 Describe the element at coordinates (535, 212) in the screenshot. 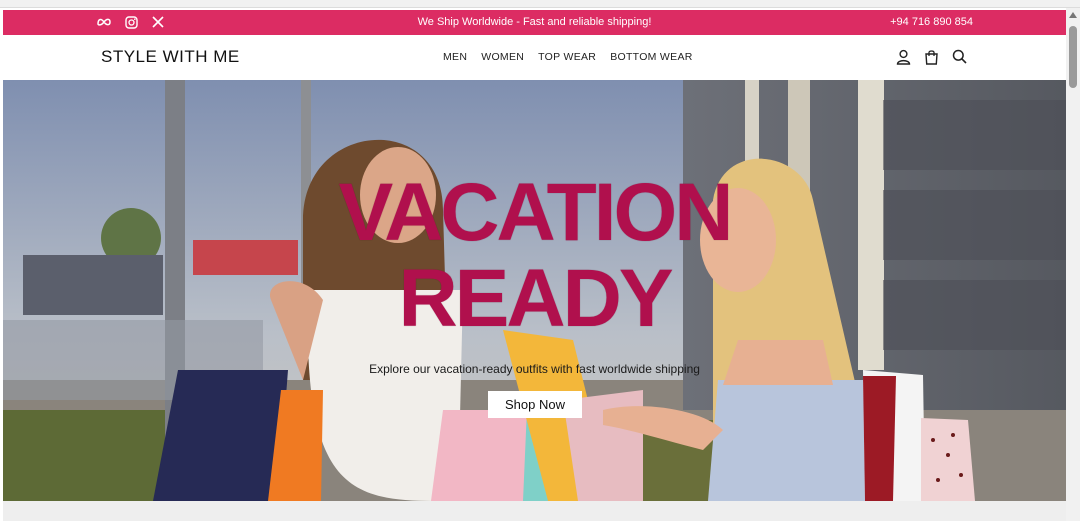

I see `hero-headline-line-1: VACATION` at that location.